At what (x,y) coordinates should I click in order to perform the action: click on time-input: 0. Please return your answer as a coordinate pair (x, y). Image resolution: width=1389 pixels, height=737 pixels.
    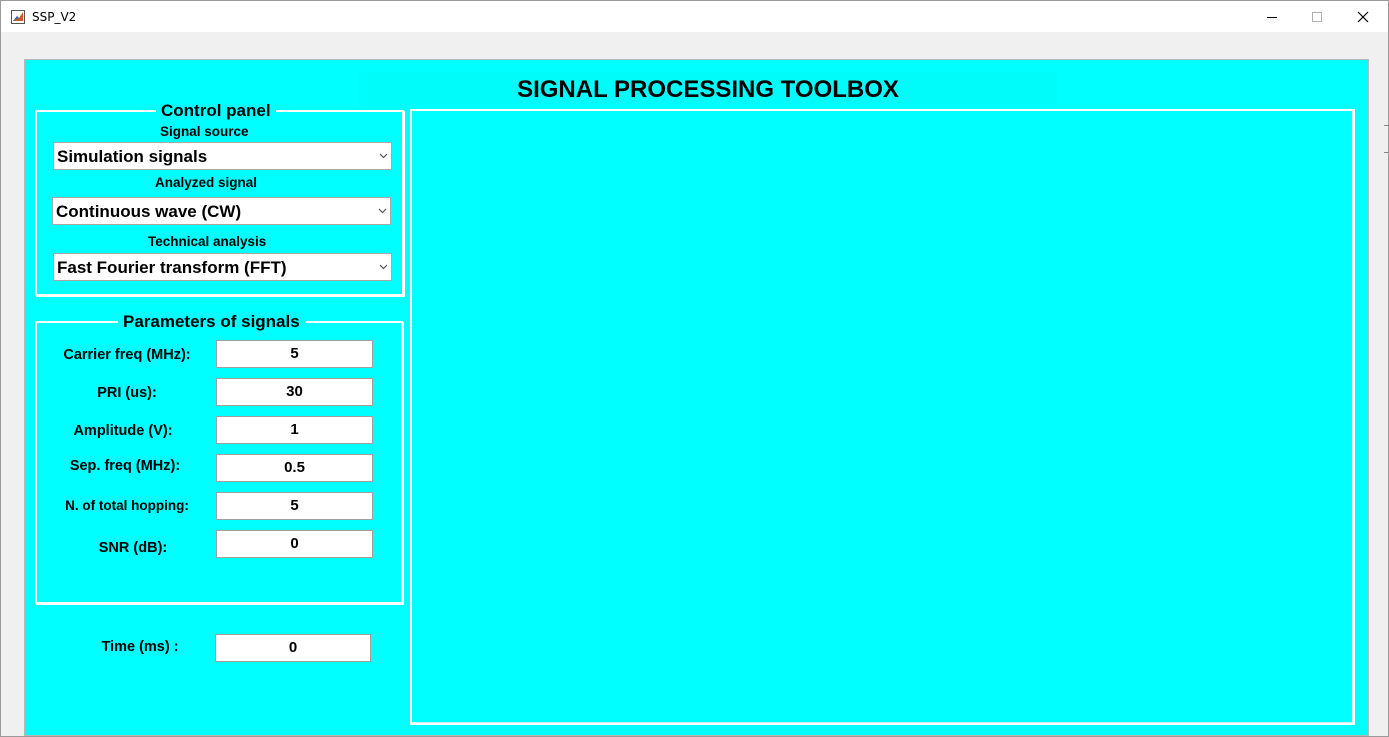
    Looking at the image, I should click on (293, 648).